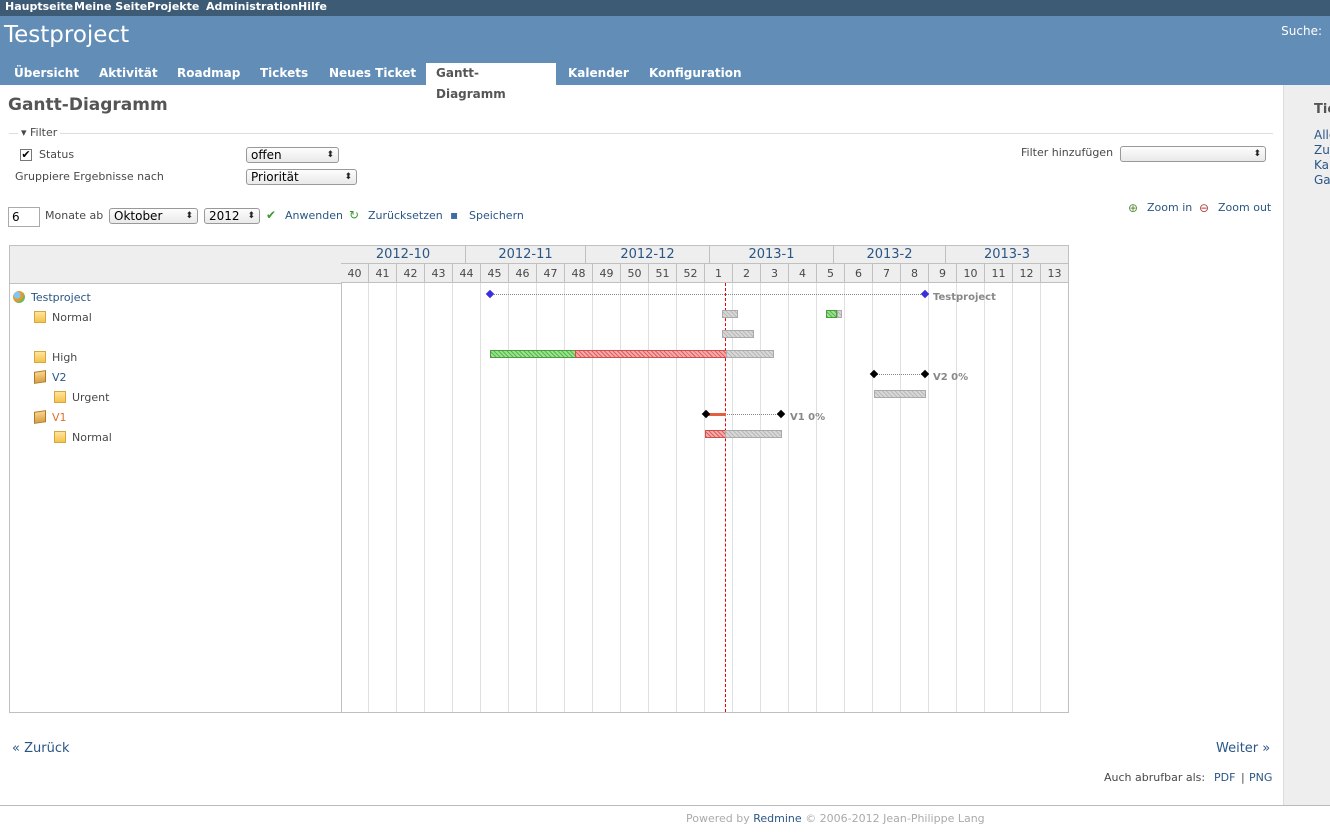 The image size is (1330, 836). I want to click on tab-tickets: Tickets, so click(284, 74).